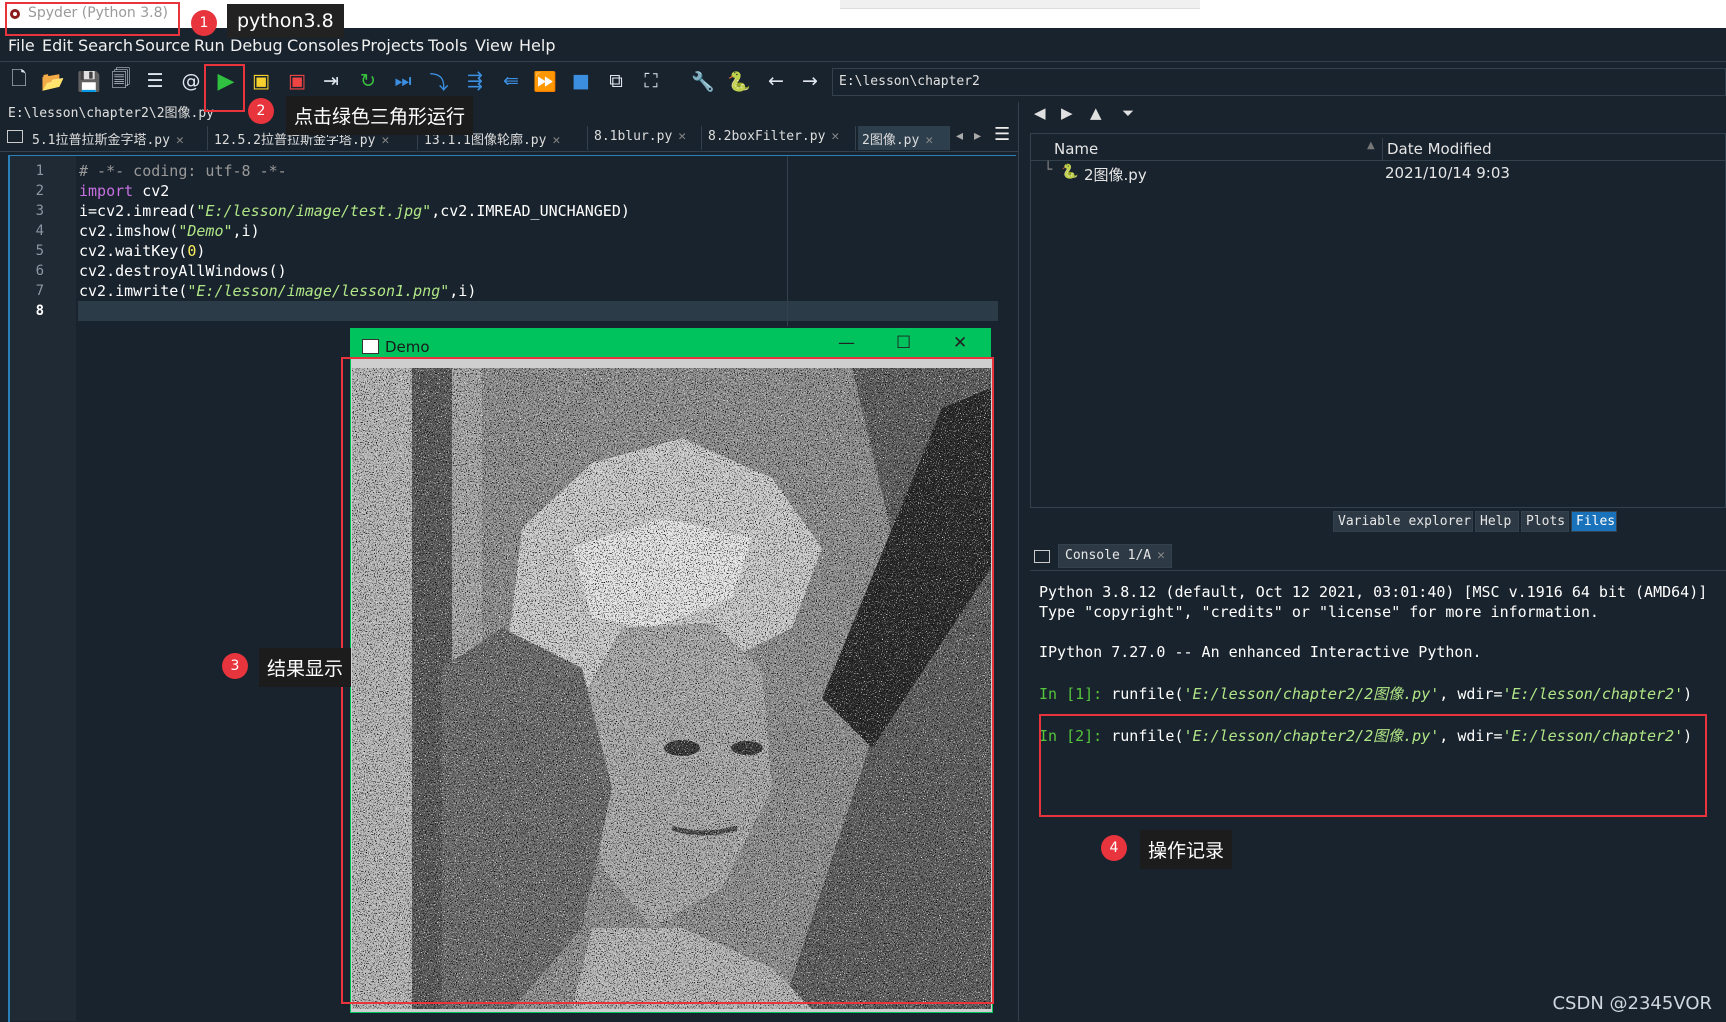 The height and width of the screenshot is (1022, 1726). What do you see at coordinates (670, 343) in the screenshot?
I see `demo-window-titlebar` at bounding box center [670, 343].